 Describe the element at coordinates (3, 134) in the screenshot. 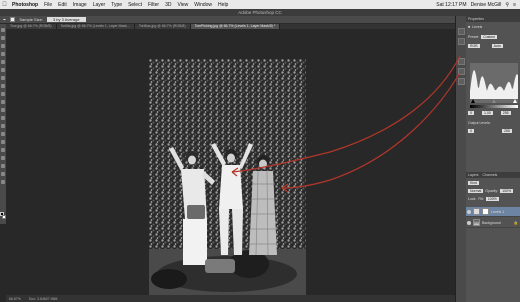

I see `dodge-tool-icon` at that location.